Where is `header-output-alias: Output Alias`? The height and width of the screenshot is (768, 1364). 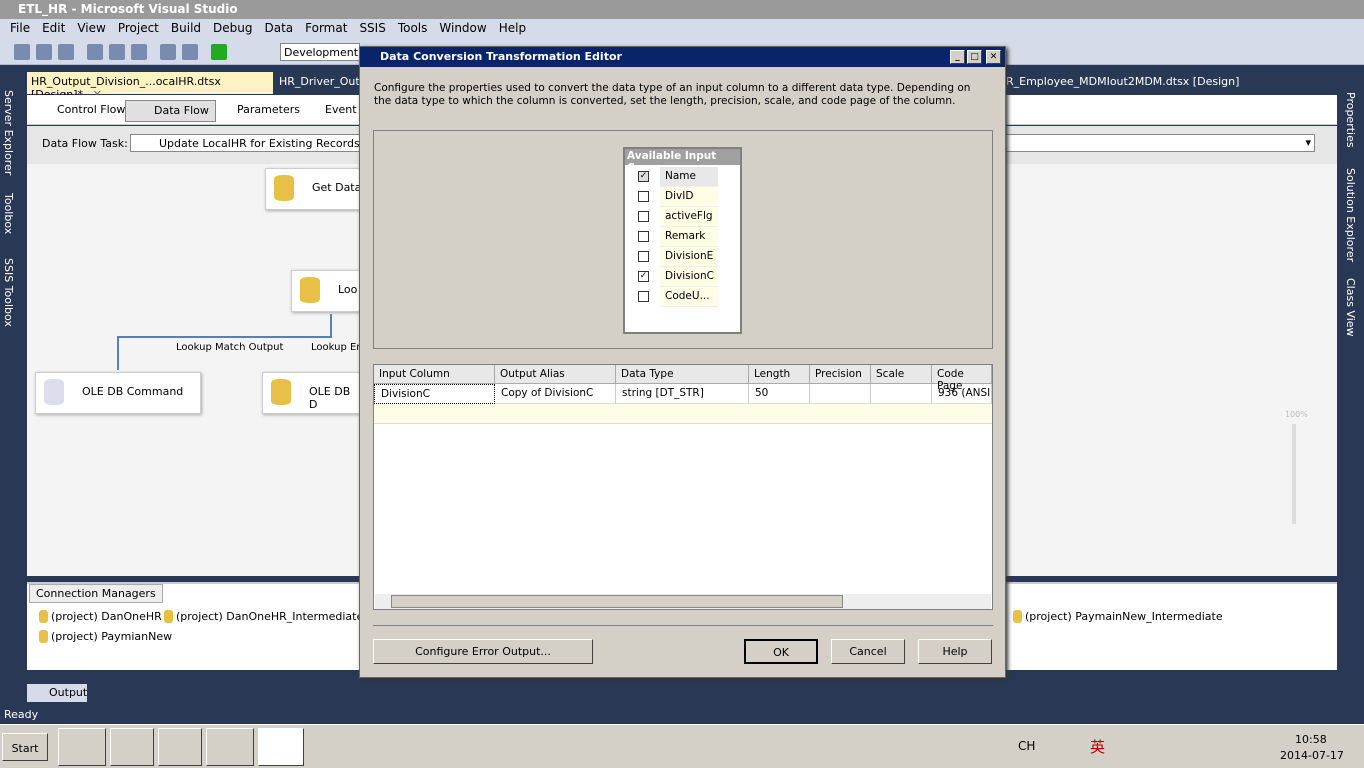 header-output-alias: Output Alias is located at coordinates (555, 374).